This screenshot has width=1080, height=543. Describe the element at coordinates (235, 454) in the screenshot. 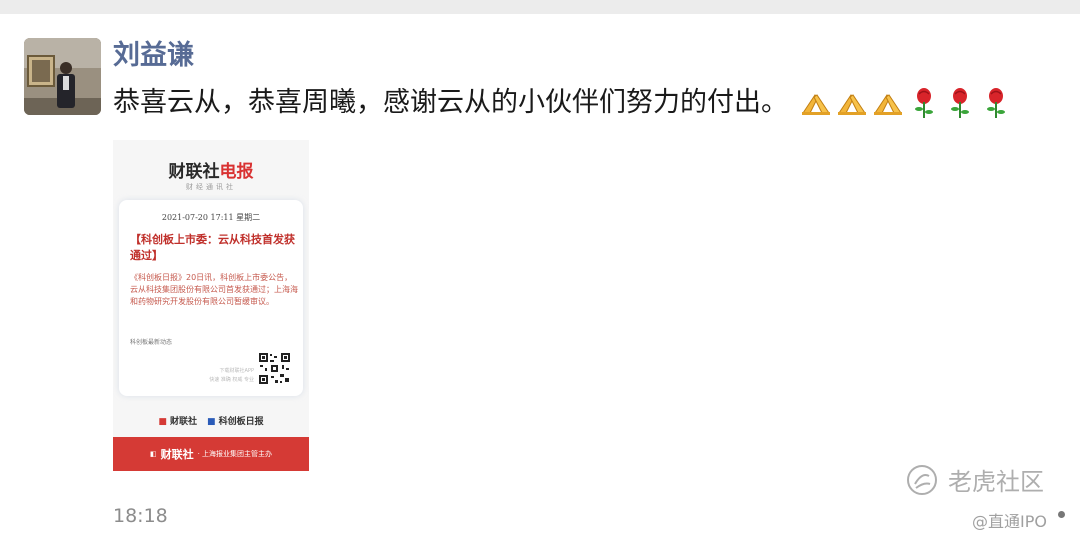

I see `card-footer-text: · 上海报业集团主管主办` at that location.